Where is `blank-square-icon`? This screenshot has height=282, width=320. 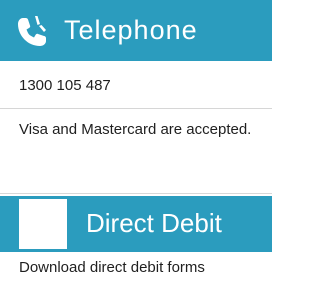 blank-square-icon is located at coordinates (43, 224).